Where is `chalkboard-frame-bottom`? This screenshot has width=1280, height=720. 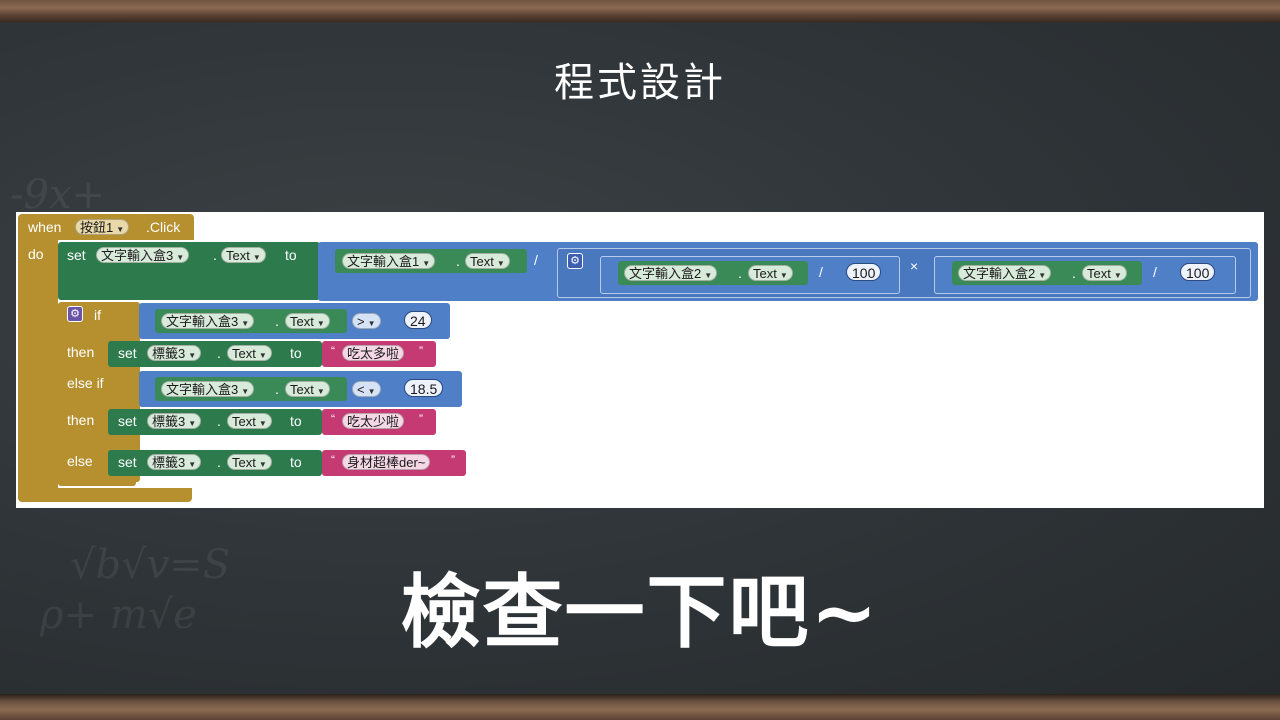 chalkboard-frame-bottom is located at coordinates (640, 707).